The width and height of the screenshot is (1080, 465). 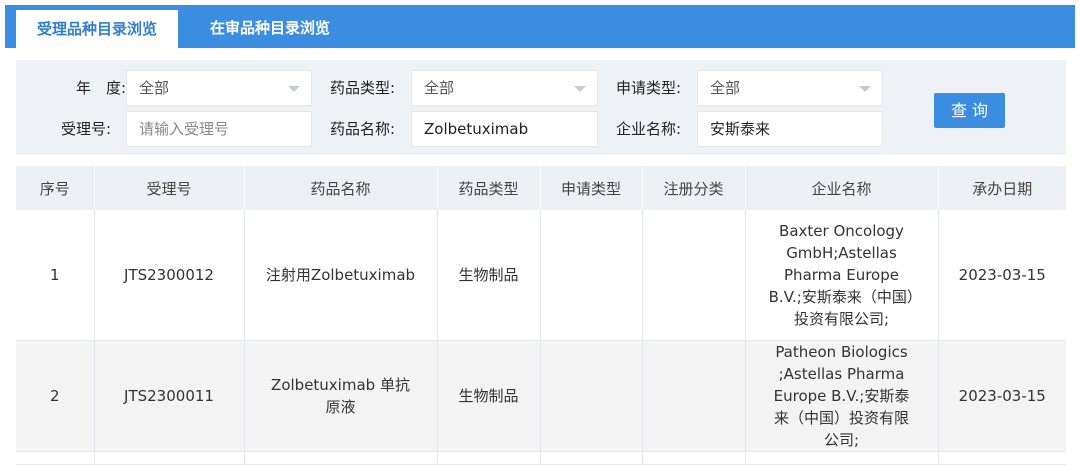 What do you see at coordinates (97, 29) in the screenshot?
I see `tab-accepted-catalog: 受理品种目录浏览` at bounding box center [97, 29].